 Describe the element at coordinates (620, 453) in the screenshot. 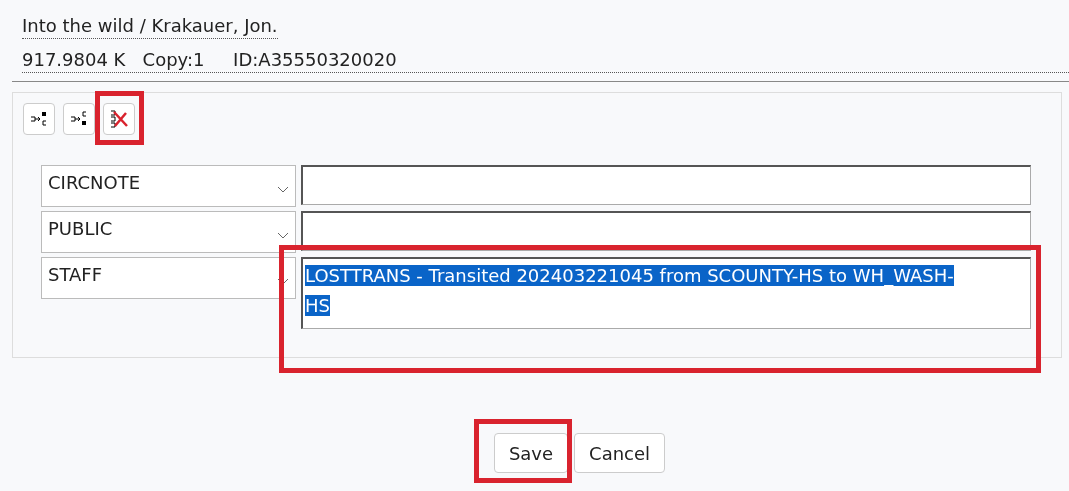

I see `dialog-button: Cancel` at that location.